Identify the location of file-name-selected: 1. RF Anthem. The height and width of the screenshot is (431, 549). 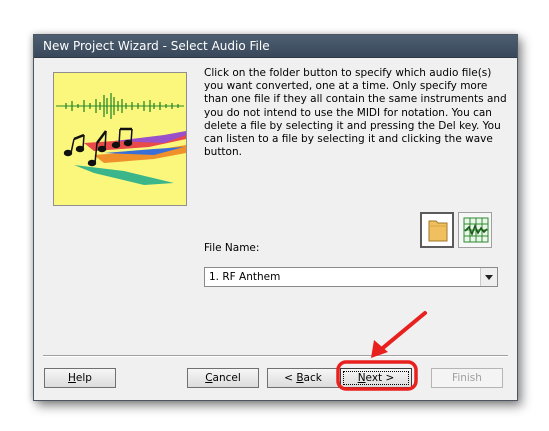
(245, 277).